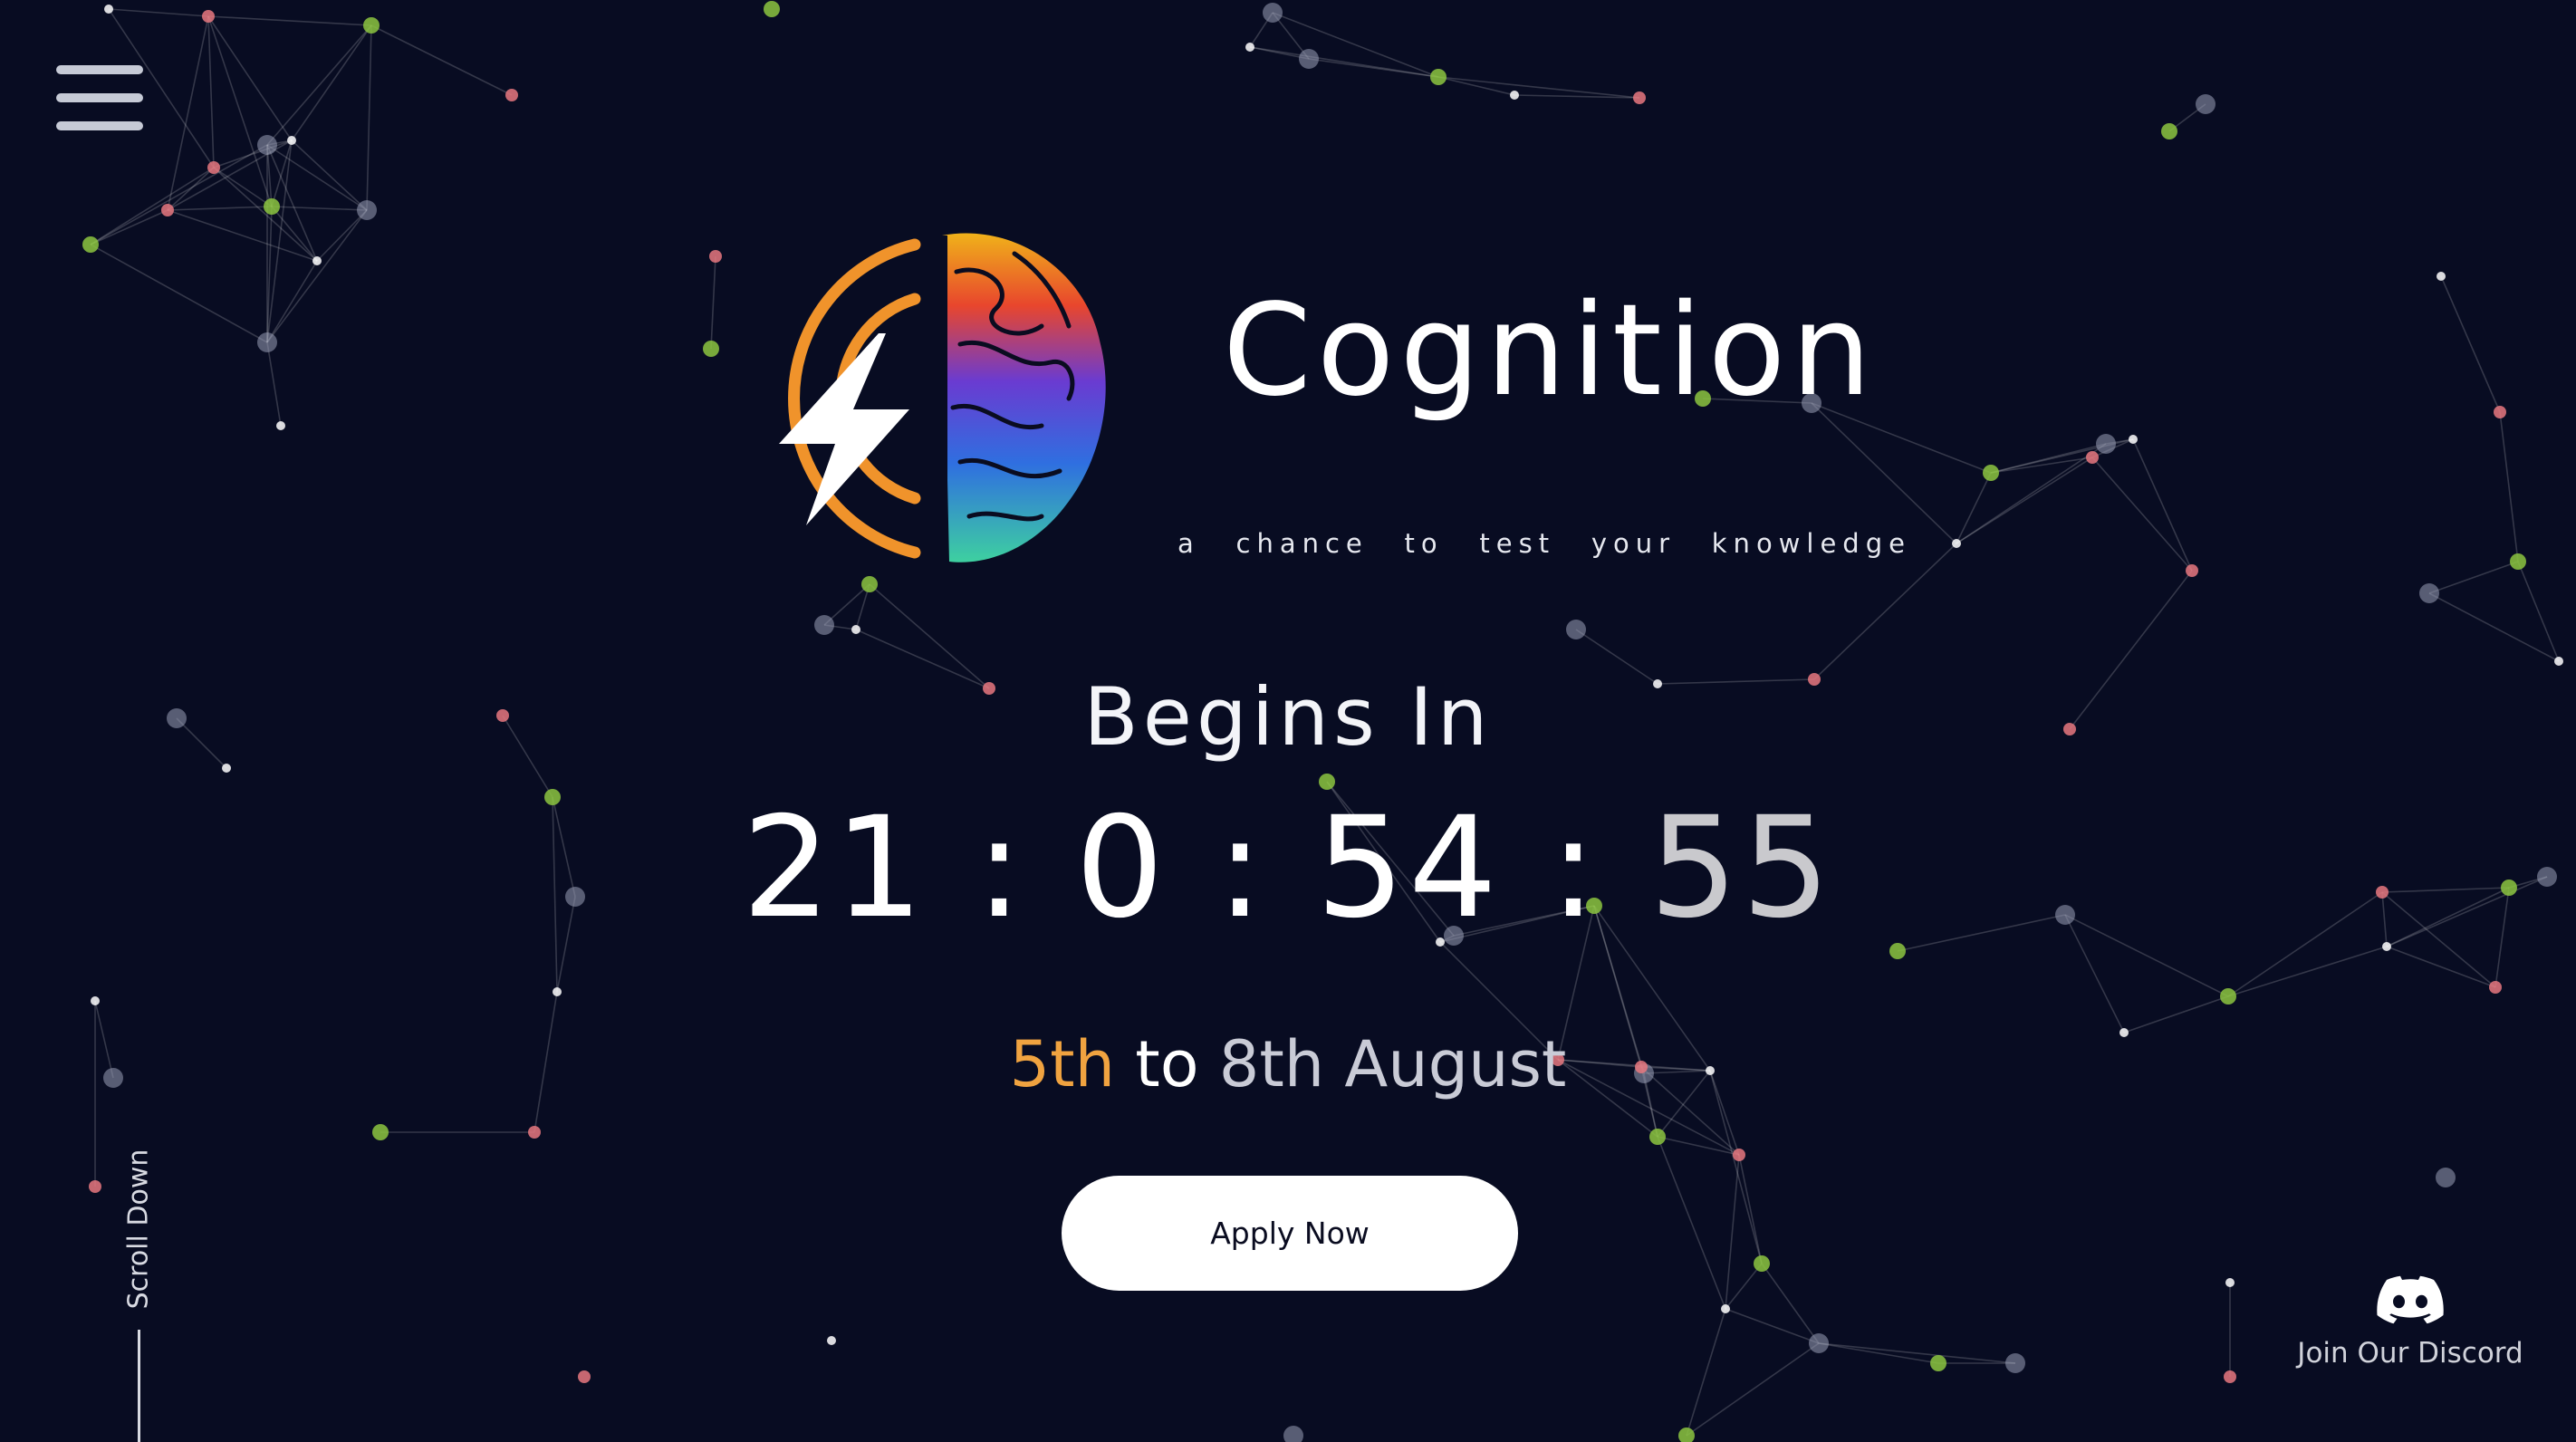 This screenshot has width=2576, height=1442. What do you see at coordinates (2410, 1353) in the screenshot?
I see `discord-label: Join Our Discord` at bounding box center [2410, 1353].